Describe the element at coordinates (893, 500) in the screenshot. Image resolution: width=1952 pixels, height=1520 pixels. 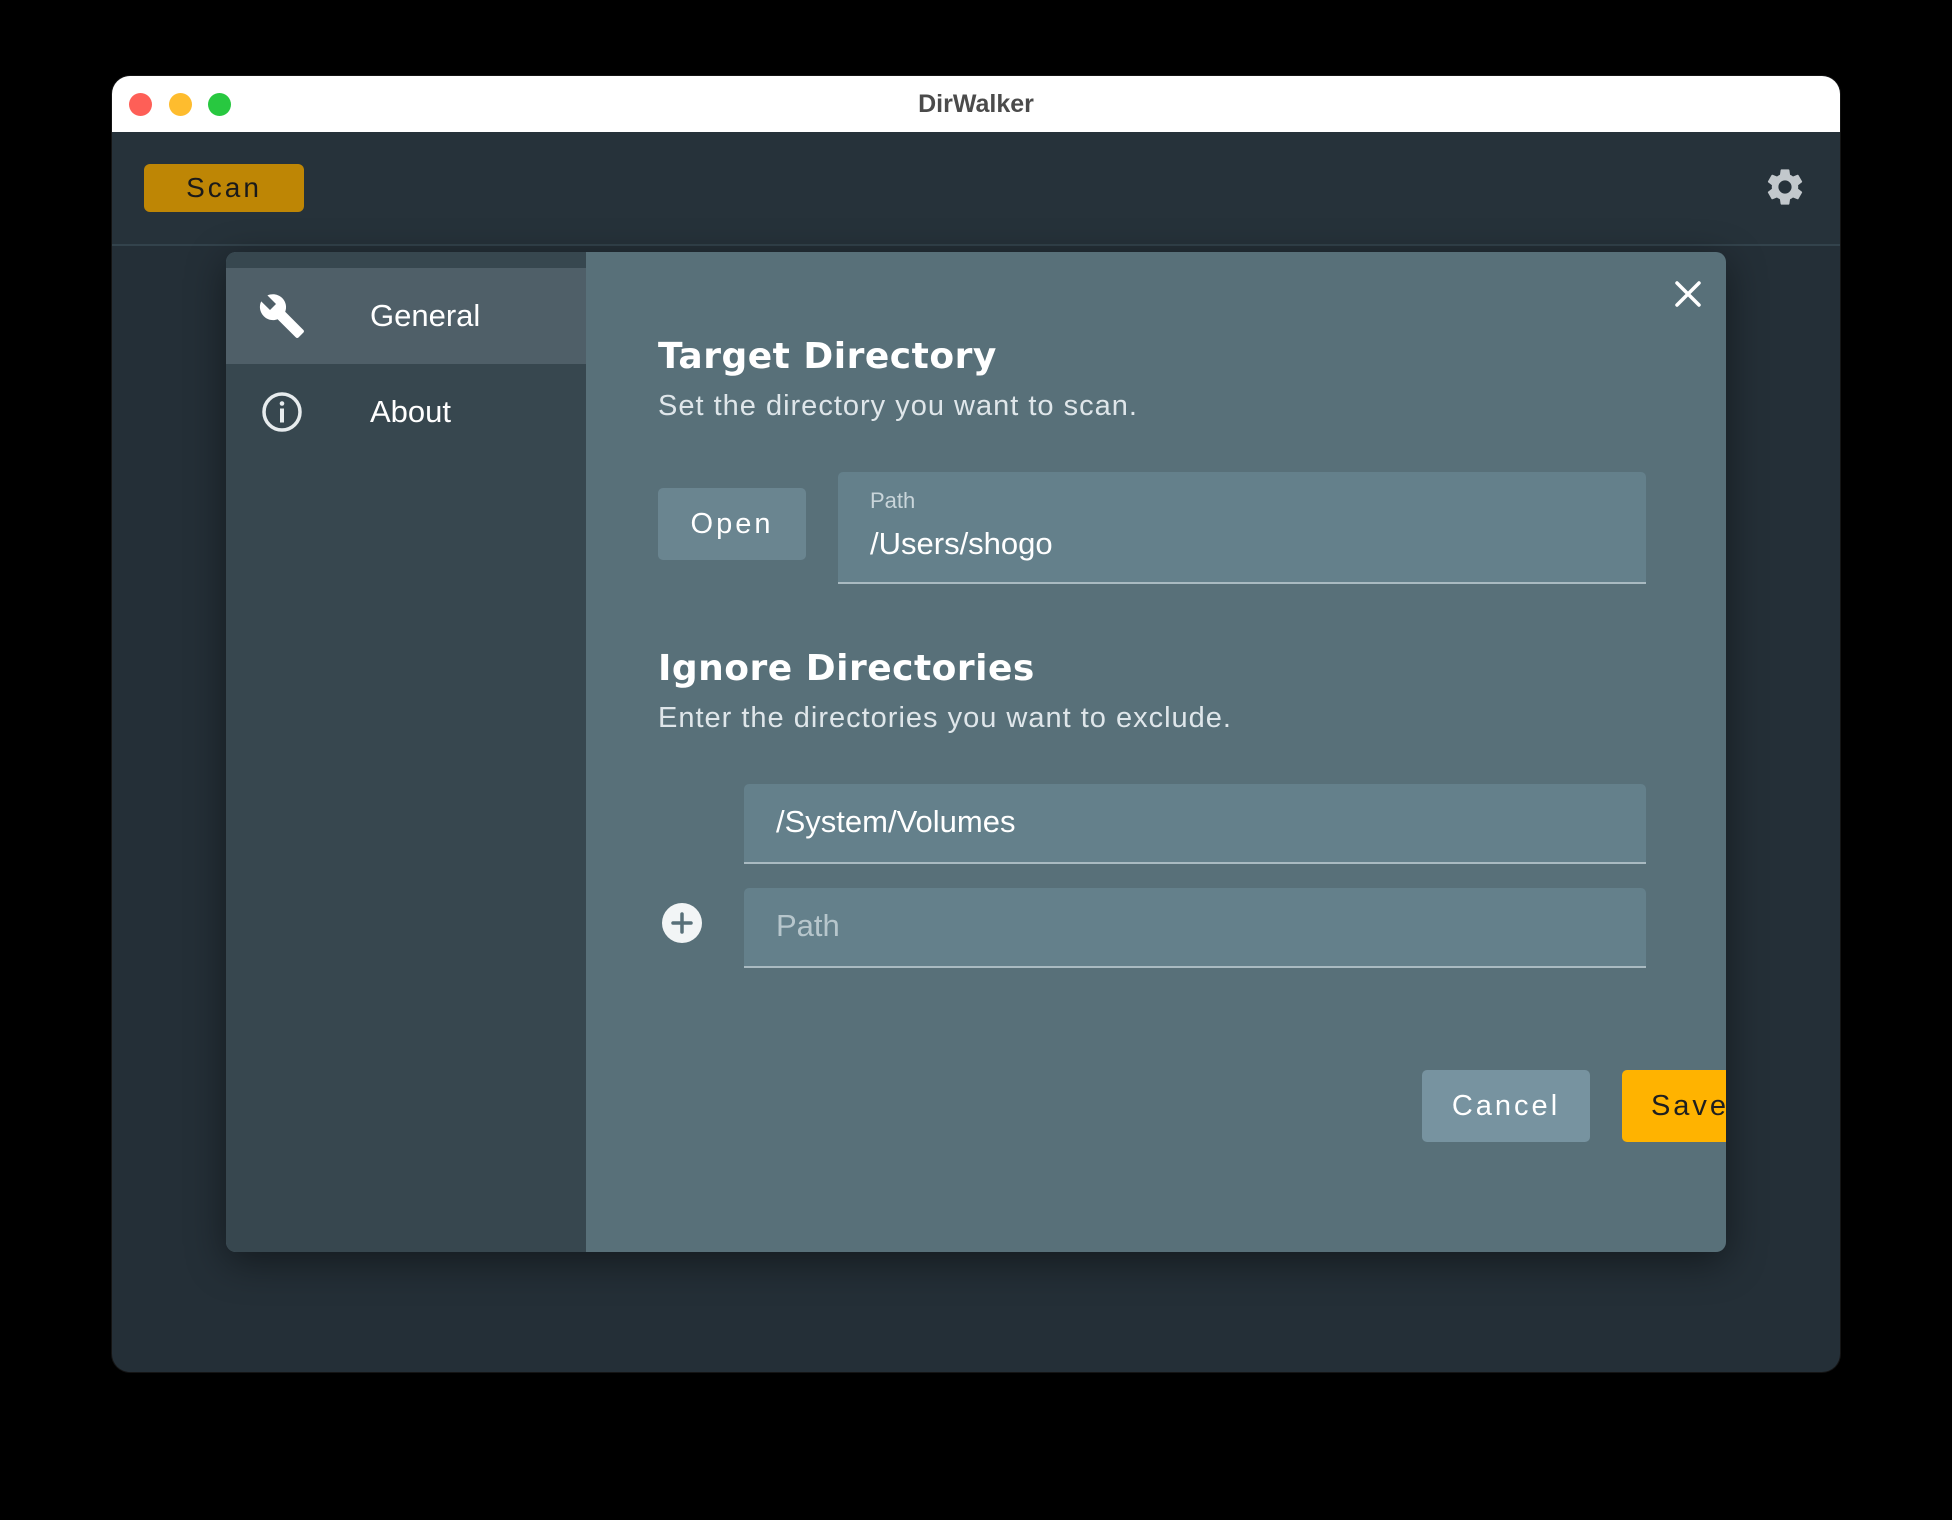
I see `target-path-label: Path` at that location.